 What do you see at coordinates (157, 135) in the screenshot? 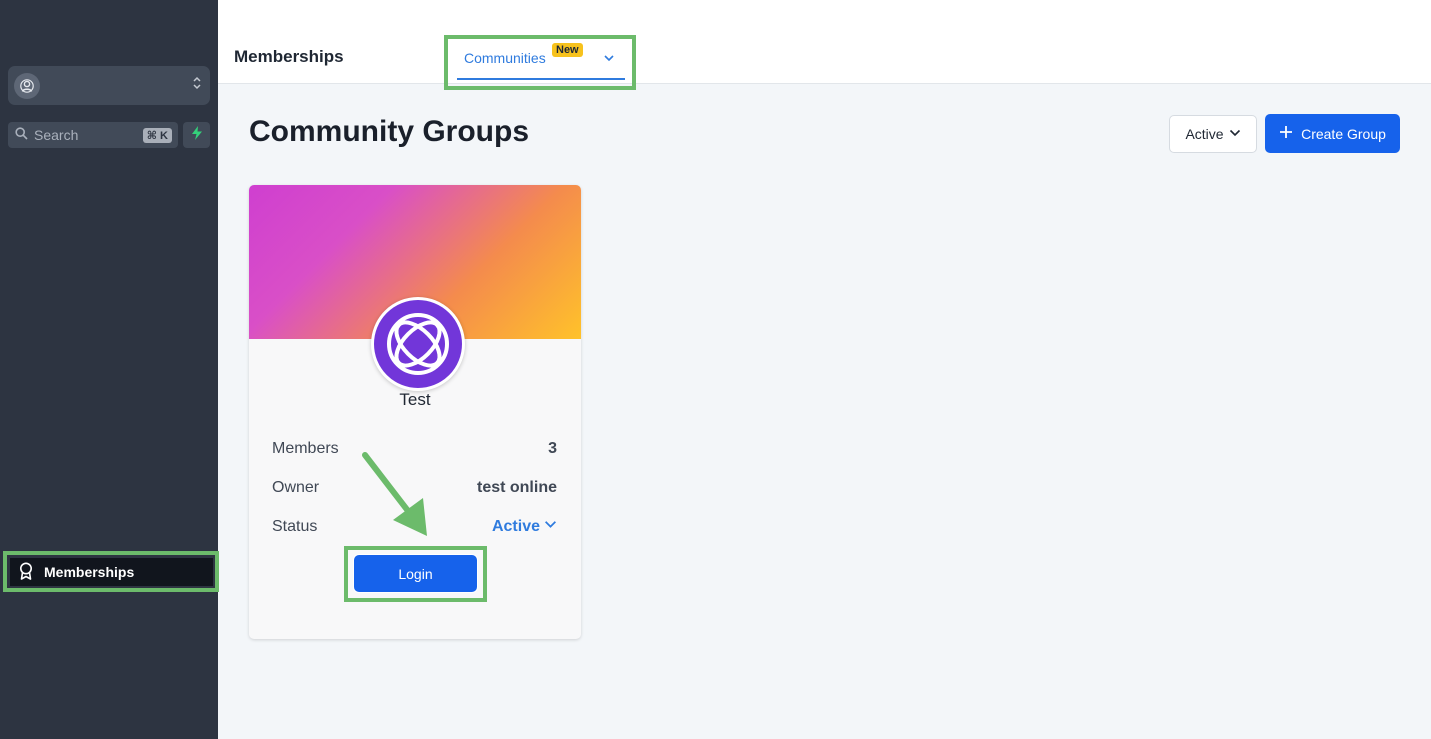
I see `search-shortcut-badge: ⌘ K` at bounding box center [157, 135].